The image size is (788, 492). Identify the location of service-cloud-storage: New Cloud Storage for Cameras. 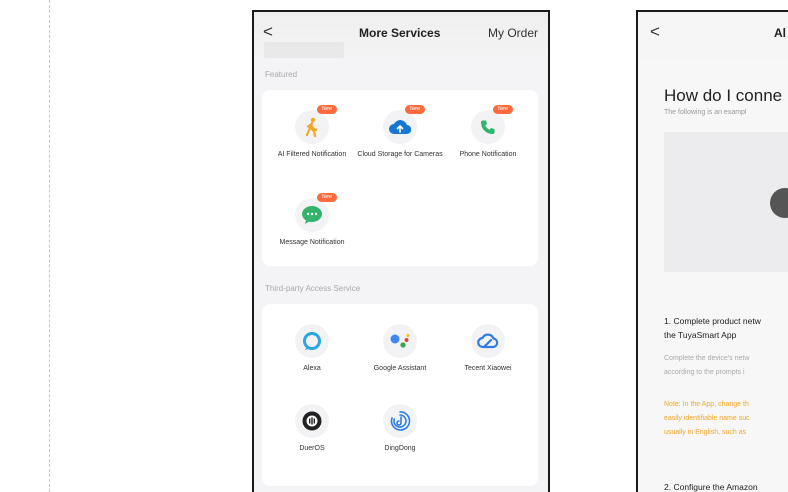
(400, 132).